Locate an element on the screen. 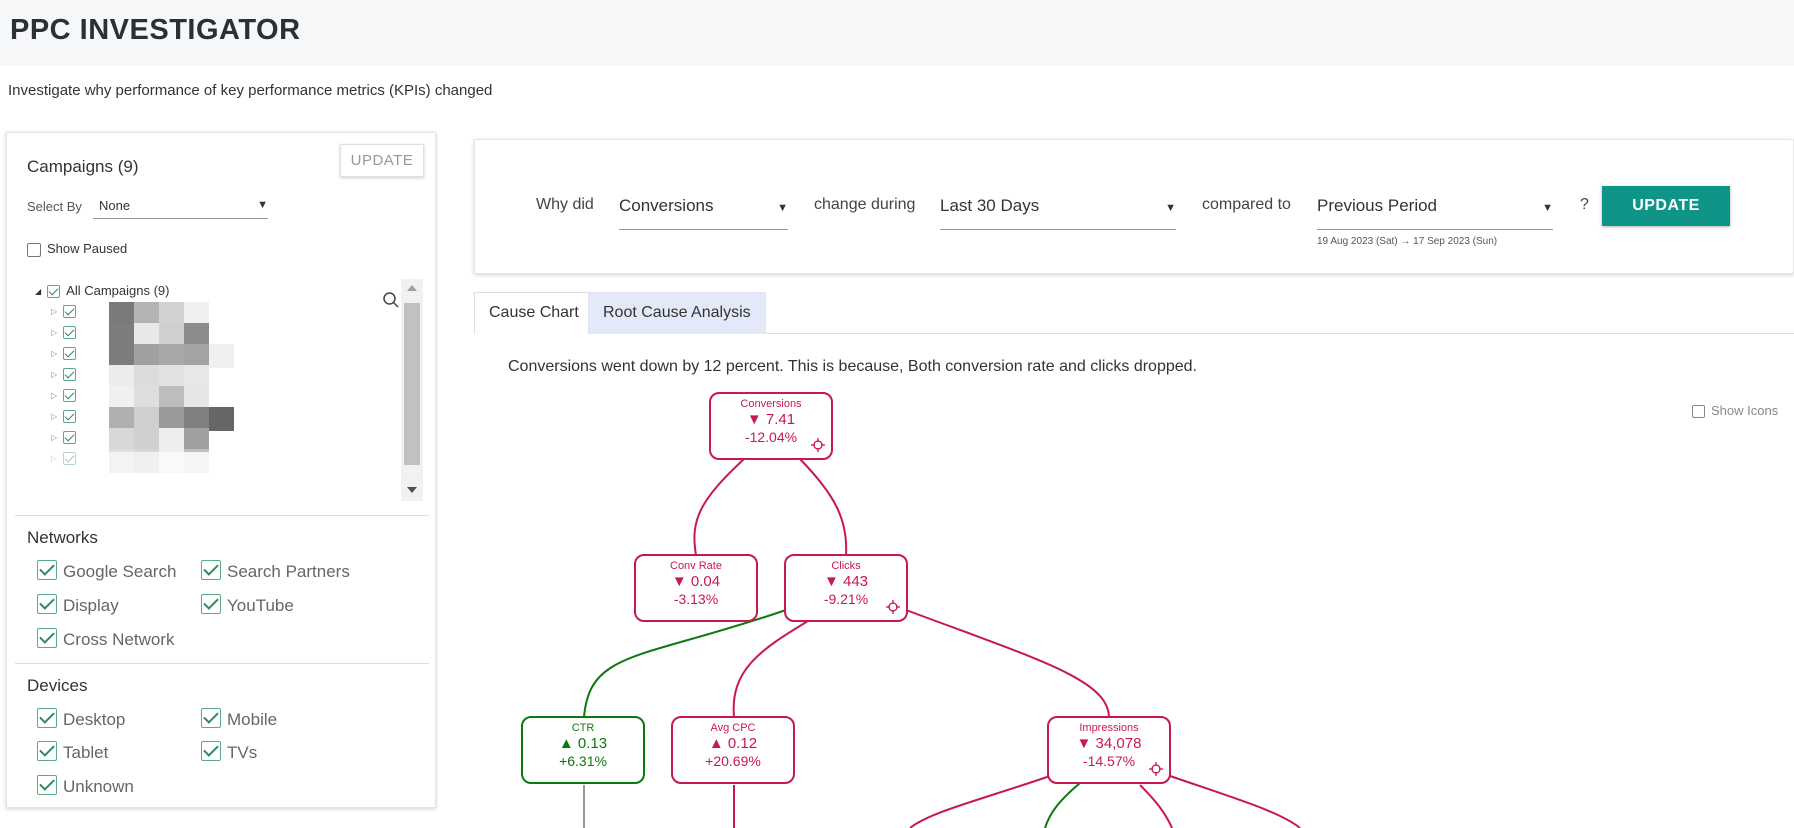 This screenshot has height=828, width=1794. app-title: PPC INVESTIGATOR is located at coordinates (155, 30).